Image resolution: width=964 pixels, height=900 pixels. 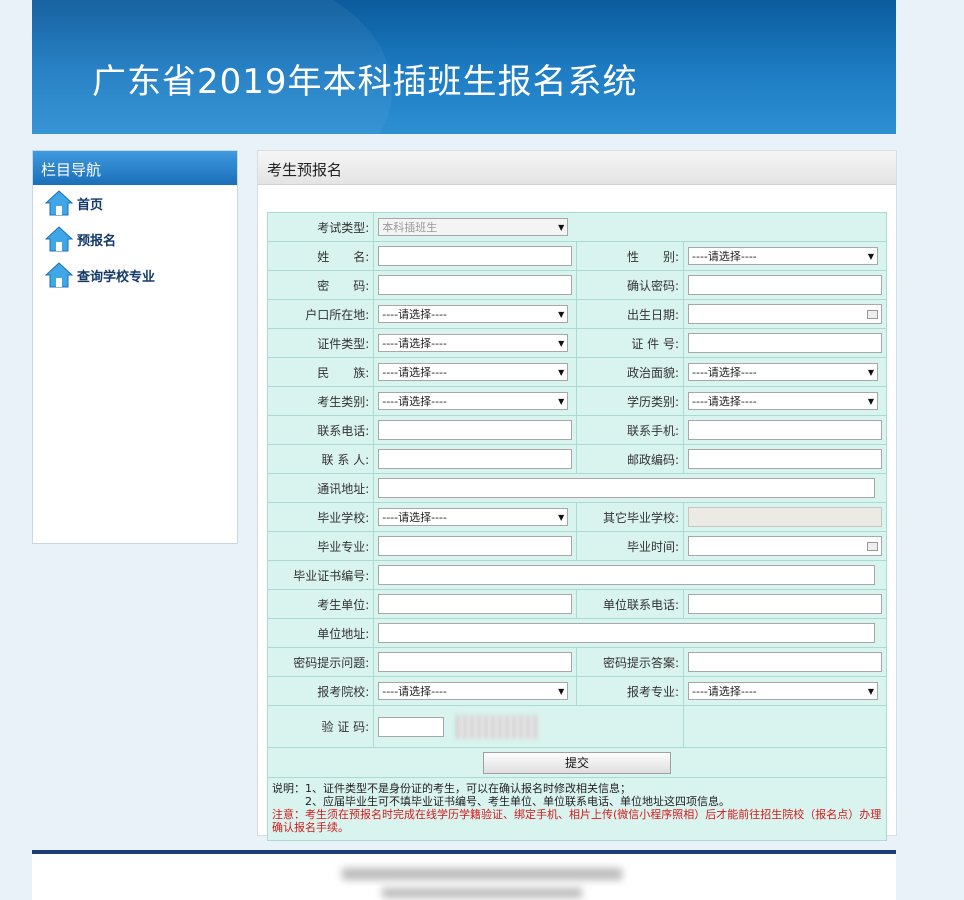 What do you see at coordinates (785, 459) in the screenshot?
I see `postcode-input` at bounding box center [785, 459].